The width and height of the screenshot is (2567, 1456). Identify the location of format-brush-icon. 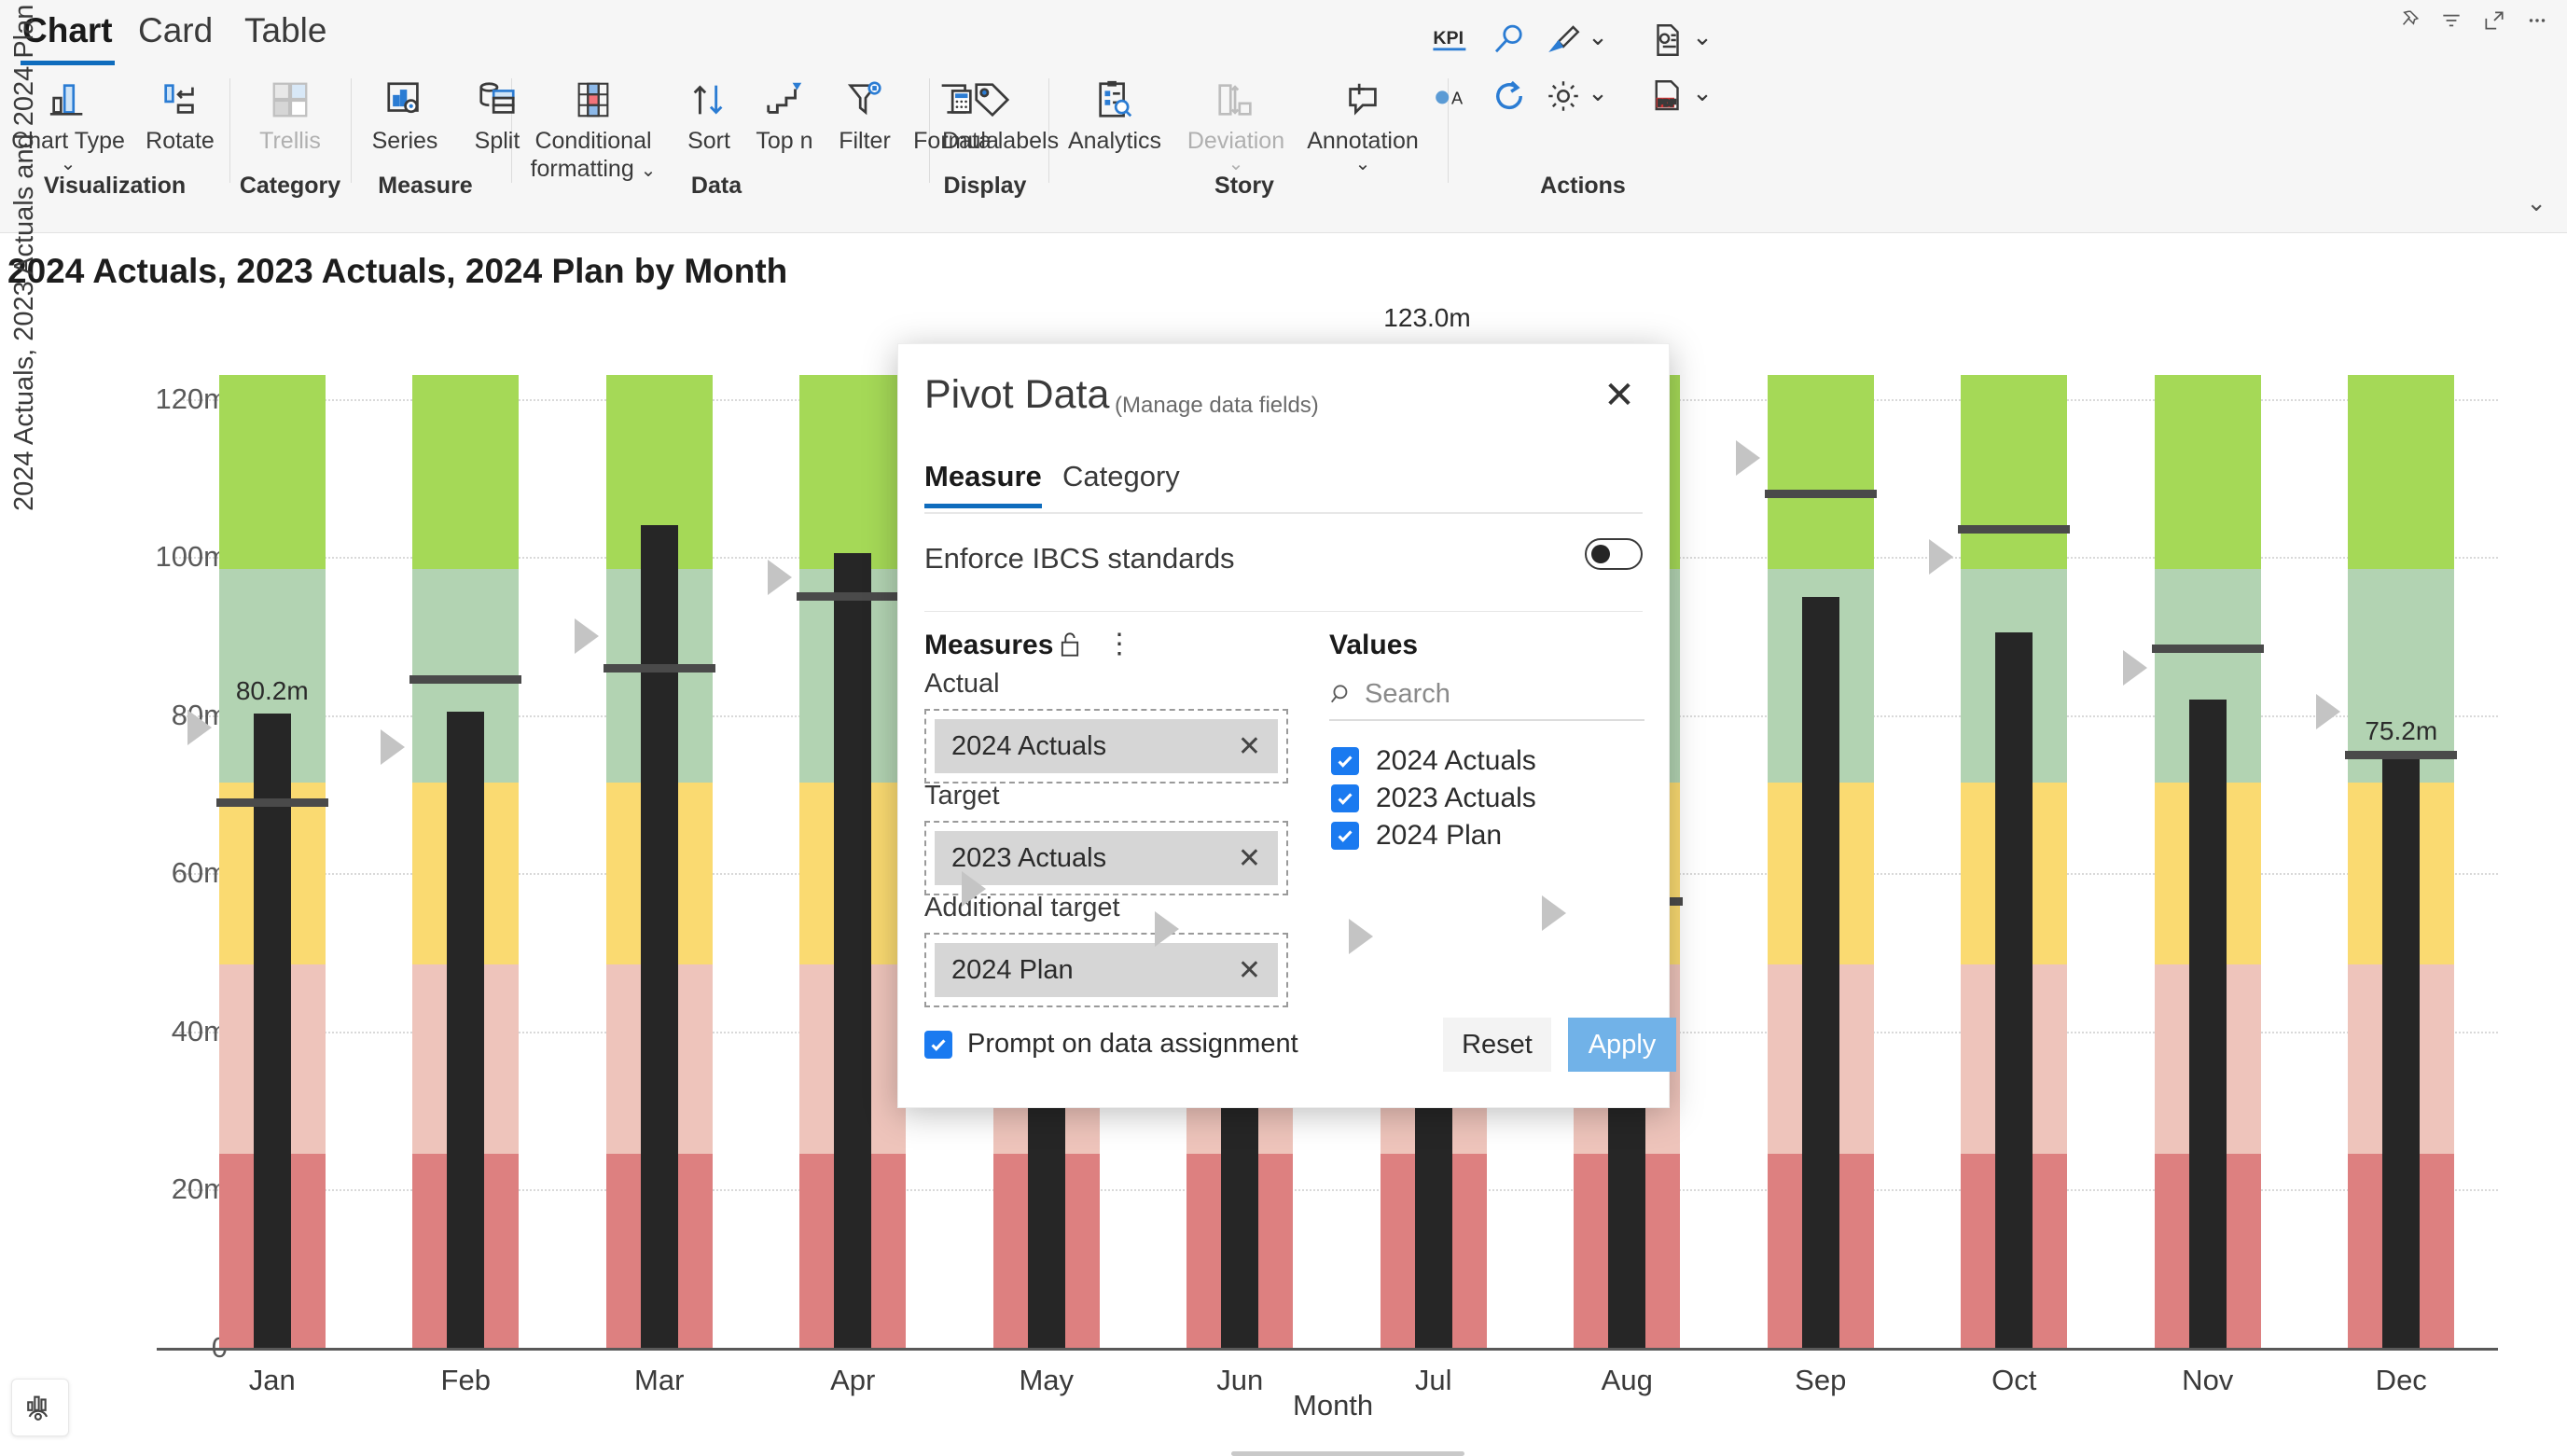
(1563, 40).